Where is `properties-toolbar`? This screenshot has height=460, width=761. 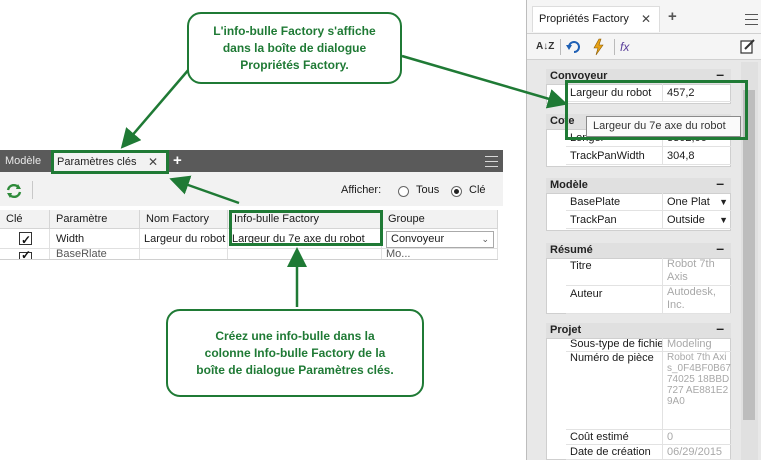 properties-toolbar is located at coordinates (644, 47).